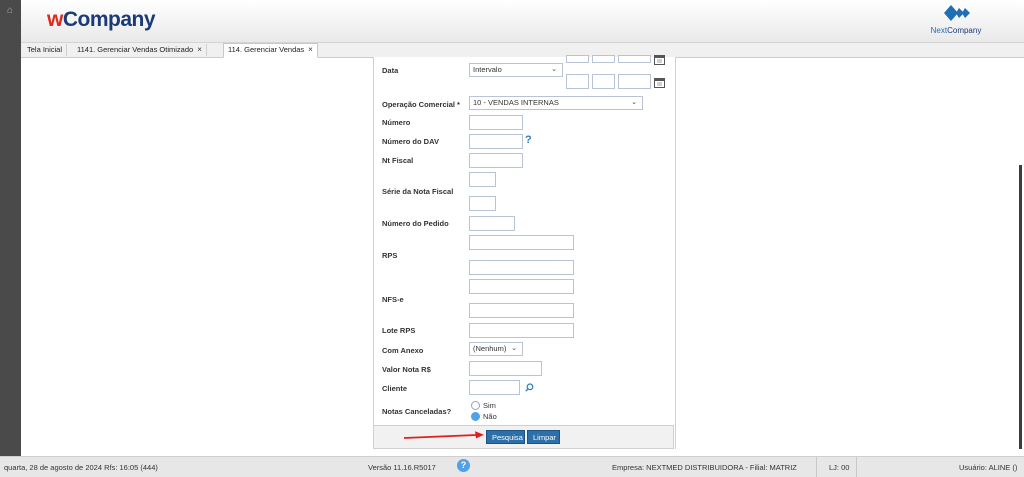  Describe the element at coordinates (398, 160) in the screenshot. I see `nt-fiscal-label: Nt Fiscal` at that location.